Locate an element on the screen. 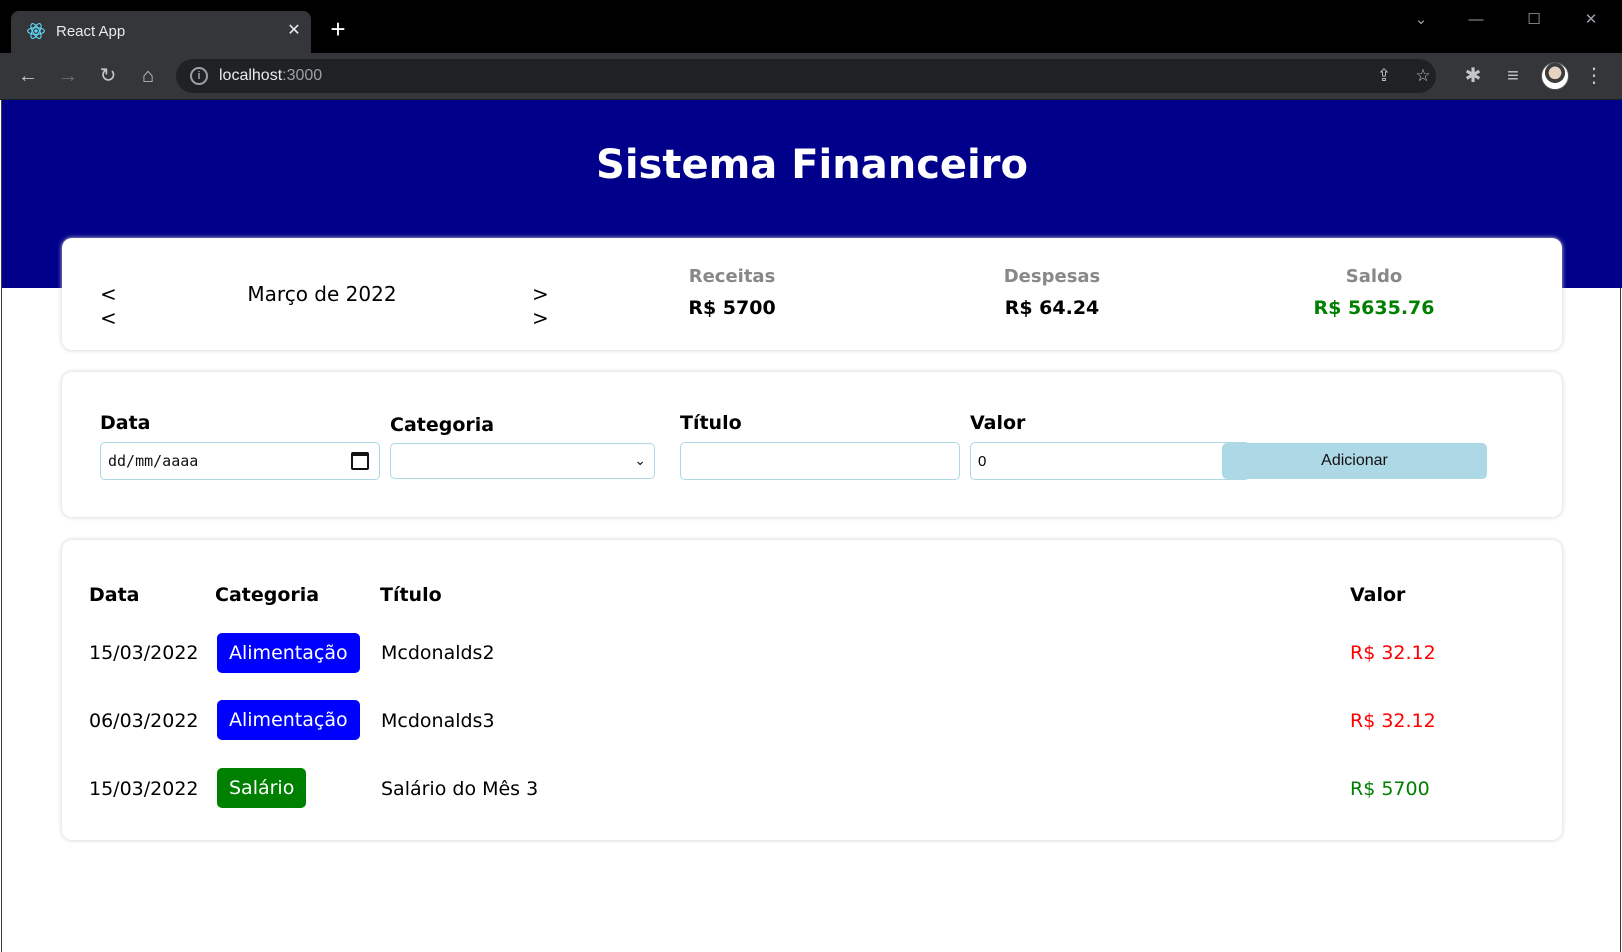 This screenshot has height=952, width=1622. menu-kebab-icon: ⋮ is located at coordinates (1594, 76).